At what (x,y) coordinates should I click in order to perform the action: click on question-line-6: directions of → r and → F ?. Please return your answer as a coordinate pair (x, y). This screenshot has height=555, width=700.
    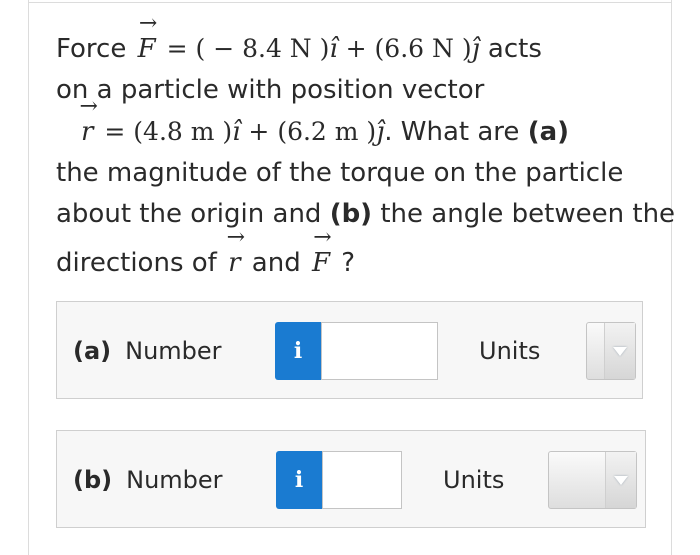
    Looking at the image, I should click on (351, 255).